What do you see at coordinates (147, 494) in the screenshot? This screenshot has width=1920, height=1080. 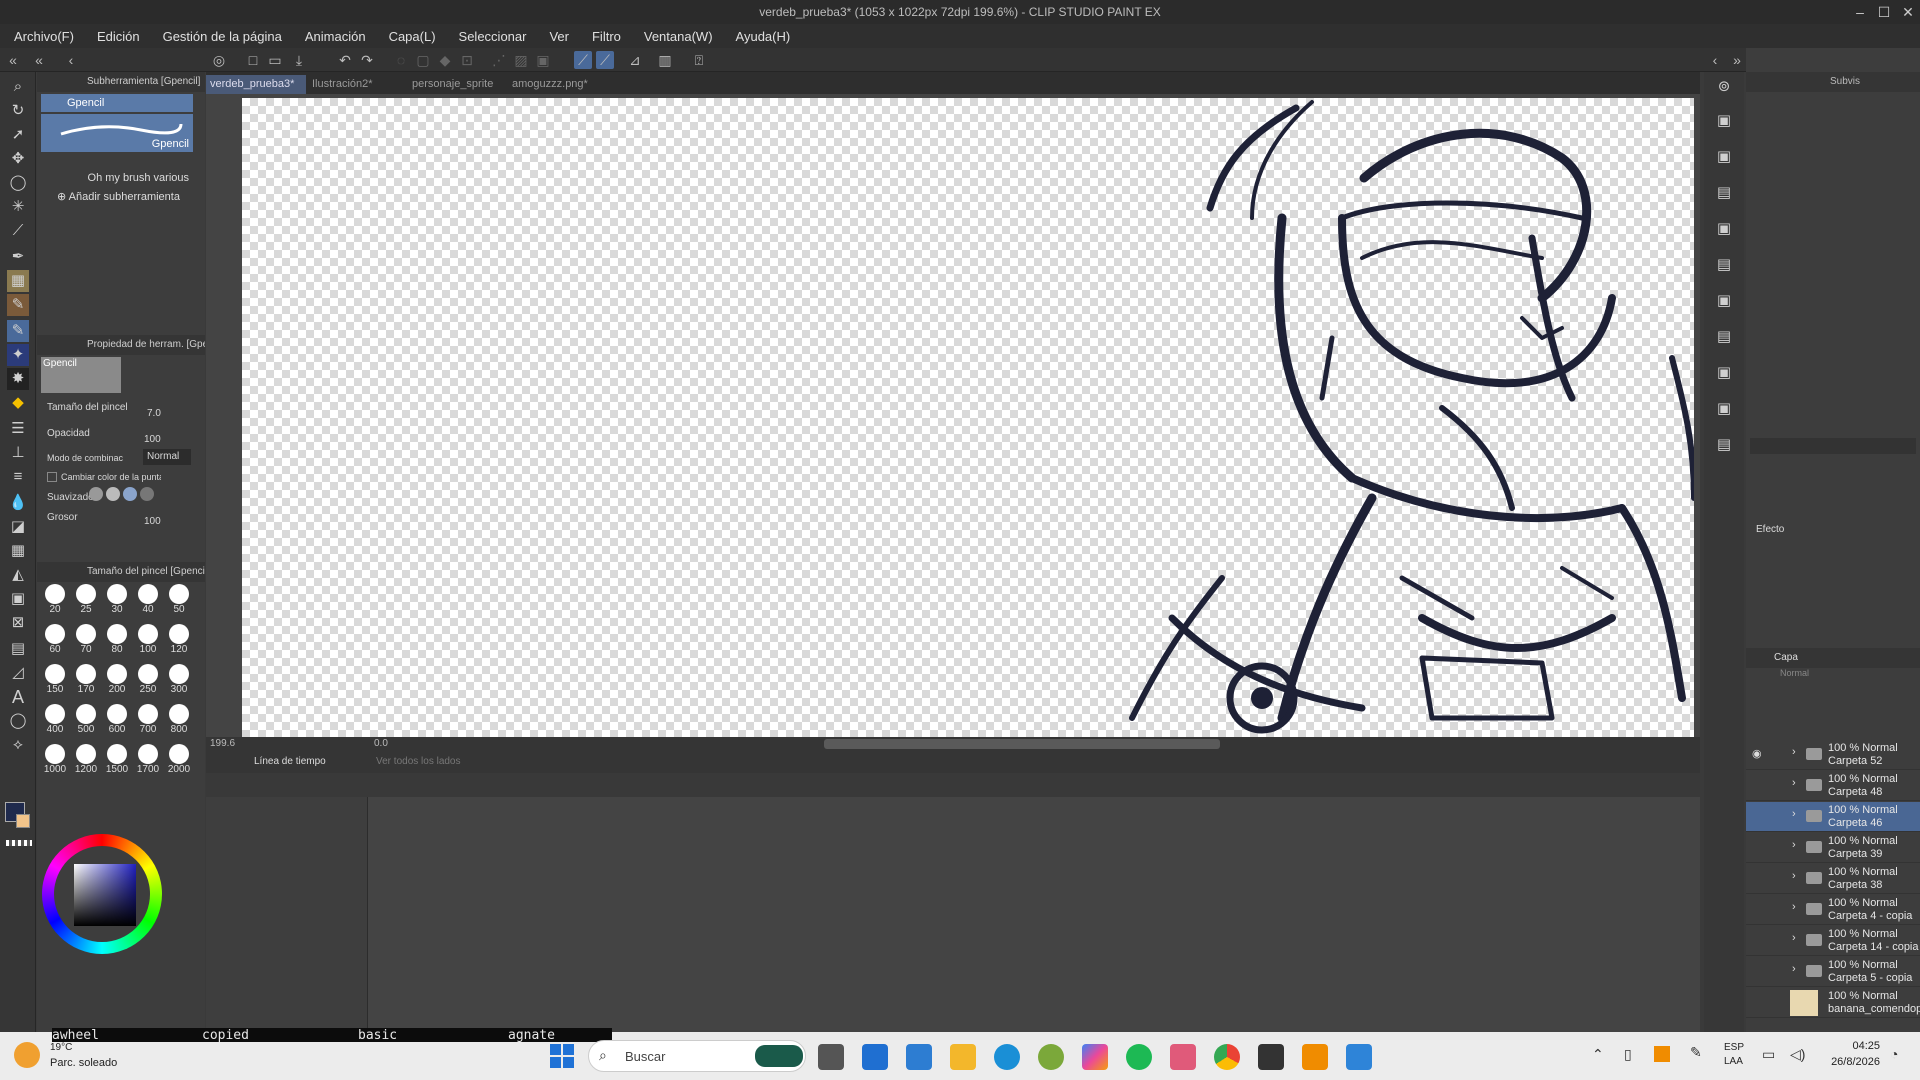 I see `smoothing-4-icon` at bounding box center [147, 494].